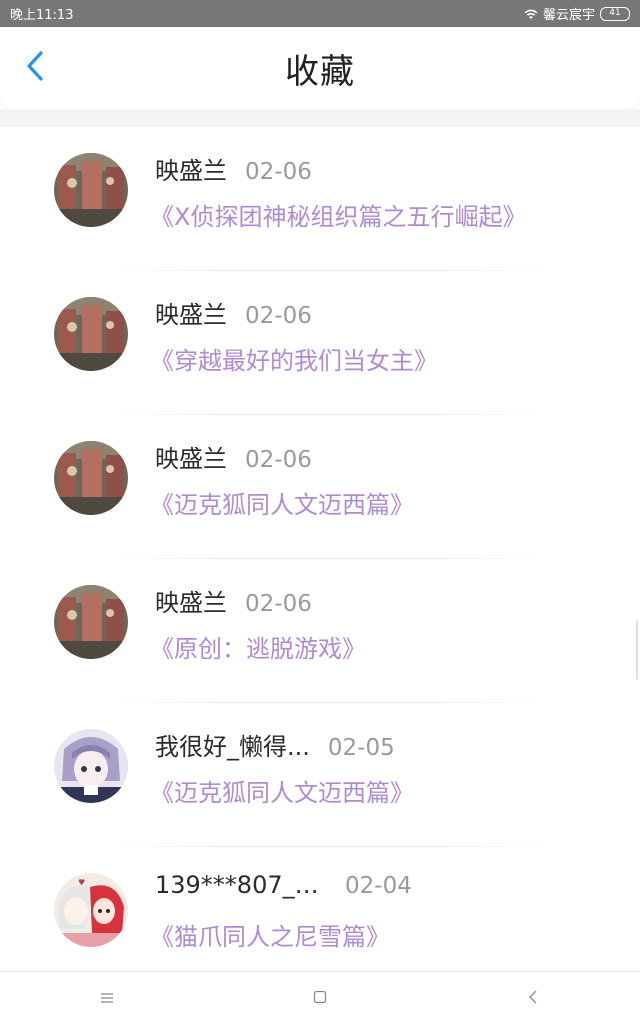  I want to click on back-button, so click(35, 68).